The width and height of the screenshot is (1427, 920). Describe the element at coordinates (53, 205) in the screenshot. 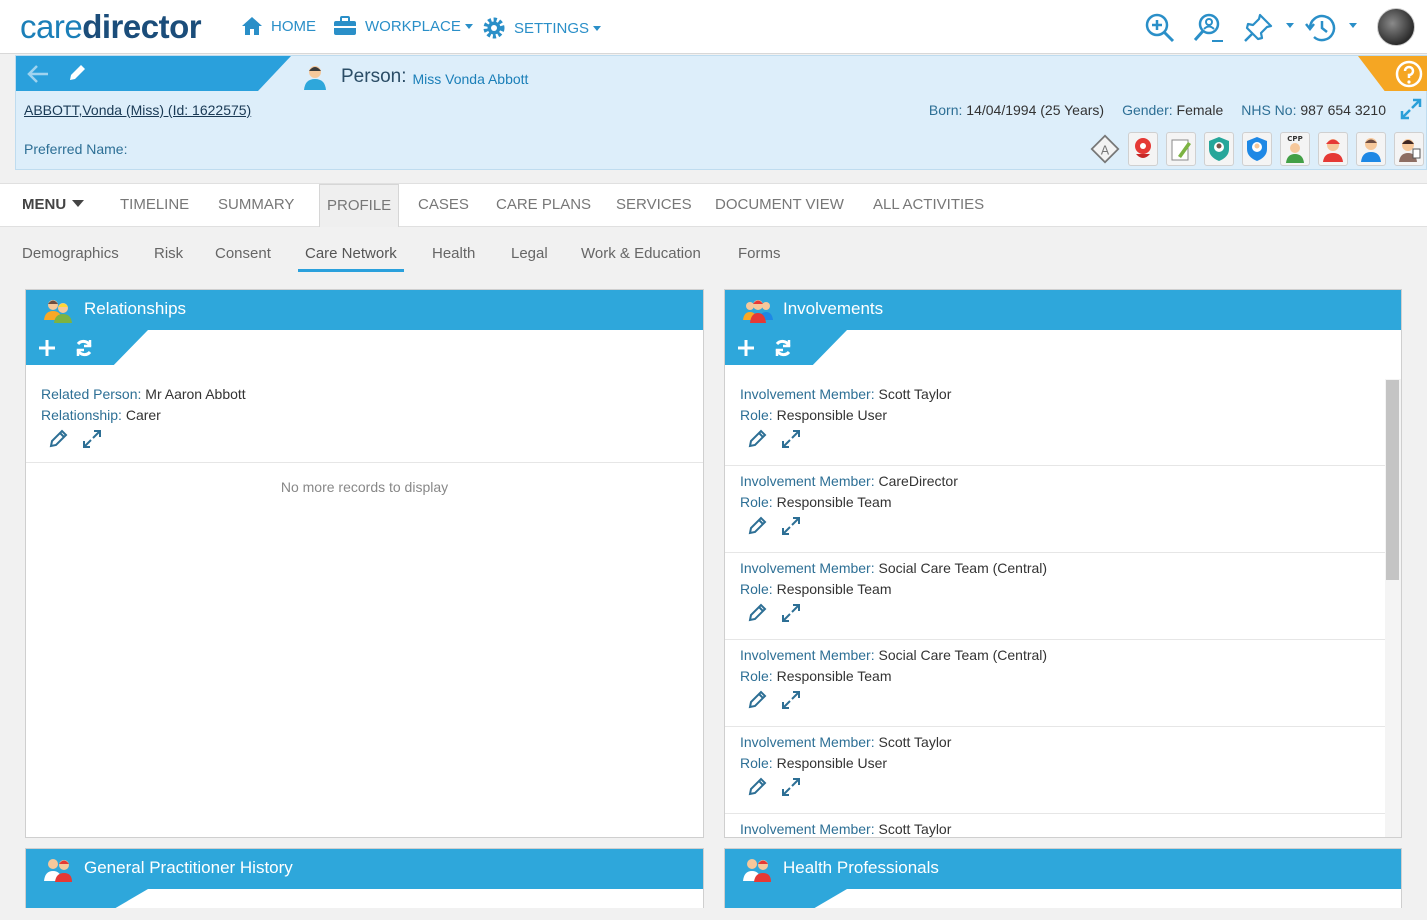

I see `menu-dropdown: MENU` at that location.